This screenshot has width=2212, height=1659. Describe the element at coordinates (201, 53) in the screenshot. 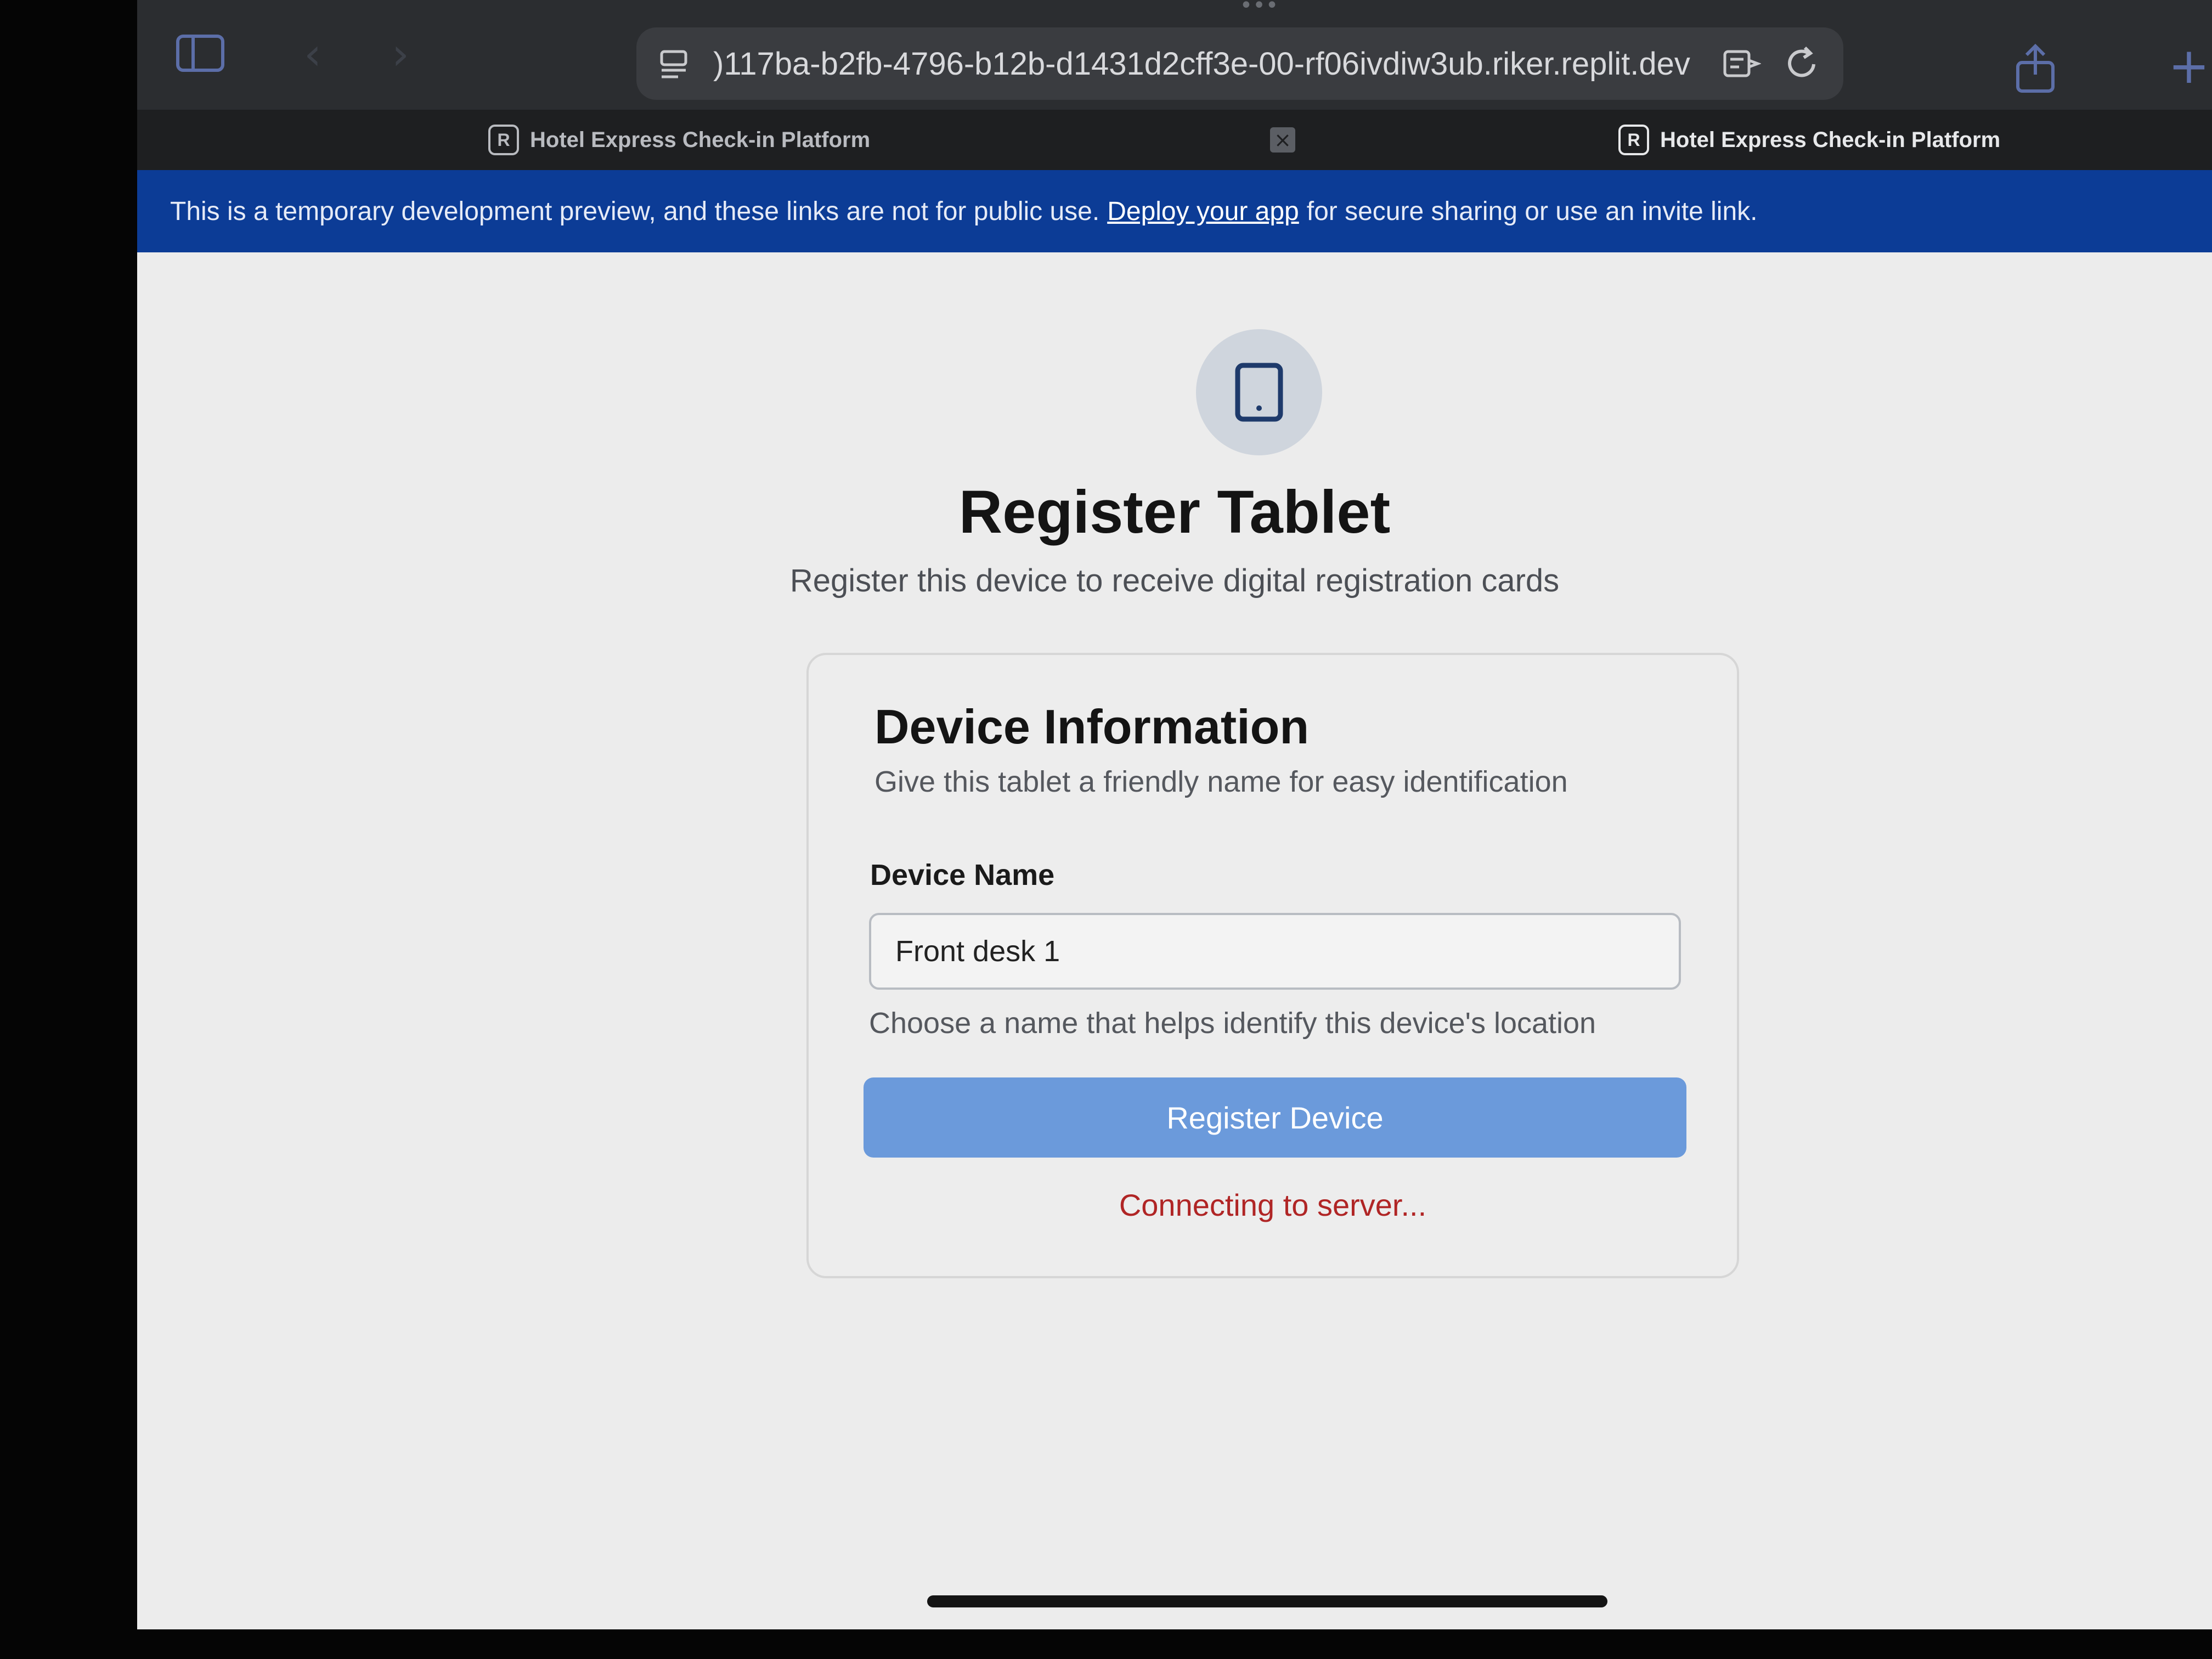

I see `sidebar-toggle-icon` at that location.